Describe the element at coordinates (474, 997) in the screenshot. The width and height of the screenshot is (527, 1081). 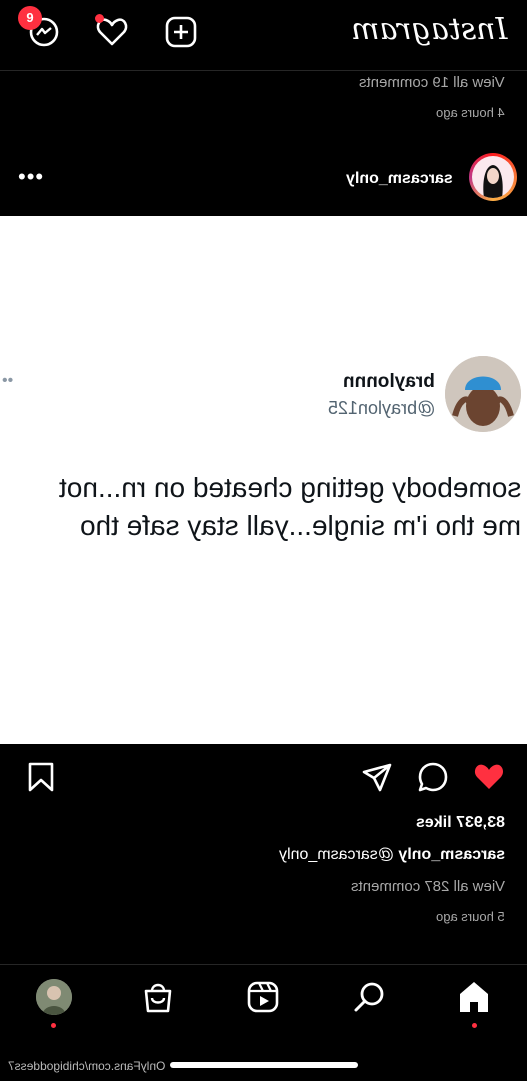
I see `home-icon` at that location.